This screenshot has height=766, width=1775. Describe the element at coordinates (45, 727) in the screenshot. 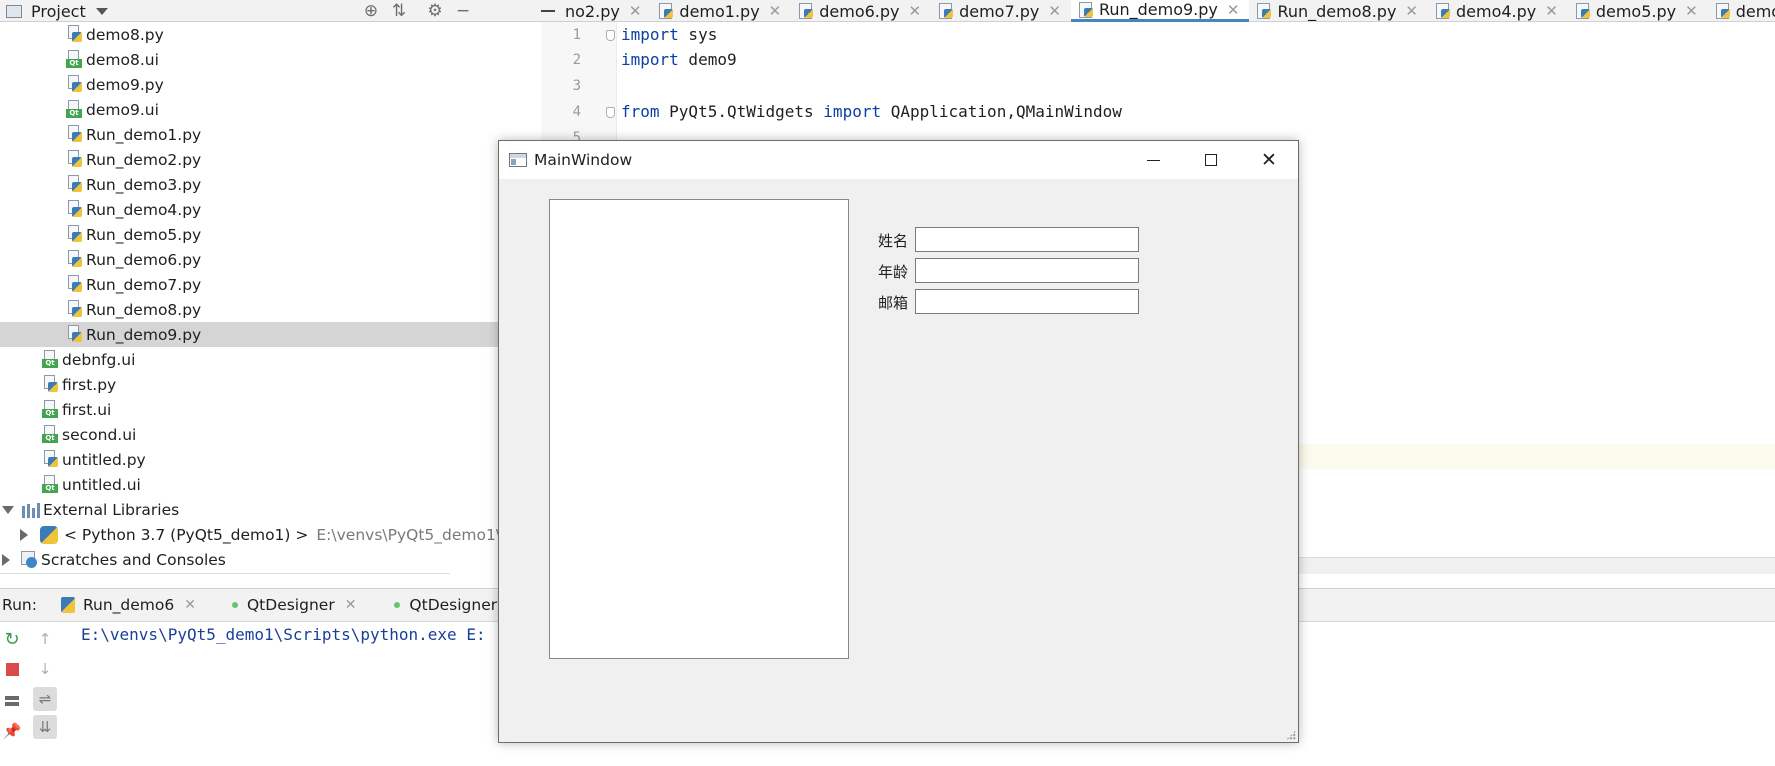

I see `scroll-to-end-icon: ⇊` at that location.